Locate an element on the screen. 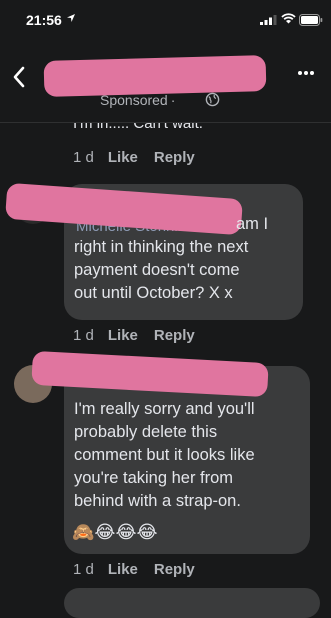 The image size is (331, 618). battery-icon is located at coordinates (311, 20).